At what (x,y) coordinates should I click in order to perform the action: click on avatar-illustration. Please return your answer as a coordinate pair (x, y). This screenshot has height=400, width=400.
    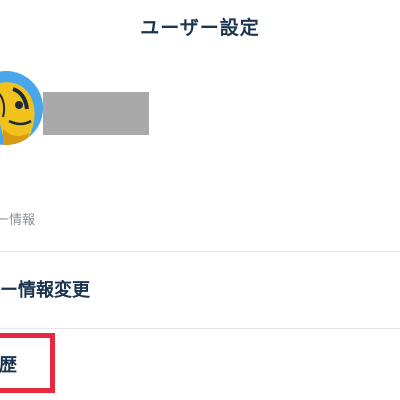
    Looking at the image, I should click on (21, 108).